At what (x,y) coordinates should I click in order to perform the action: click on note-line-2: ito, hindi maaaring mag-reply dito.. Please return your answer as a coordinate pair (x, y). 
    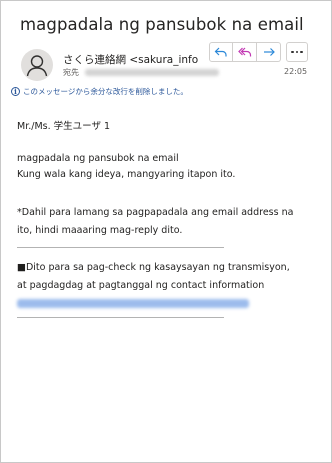
    Looking at the image, I should click on (100, 230).